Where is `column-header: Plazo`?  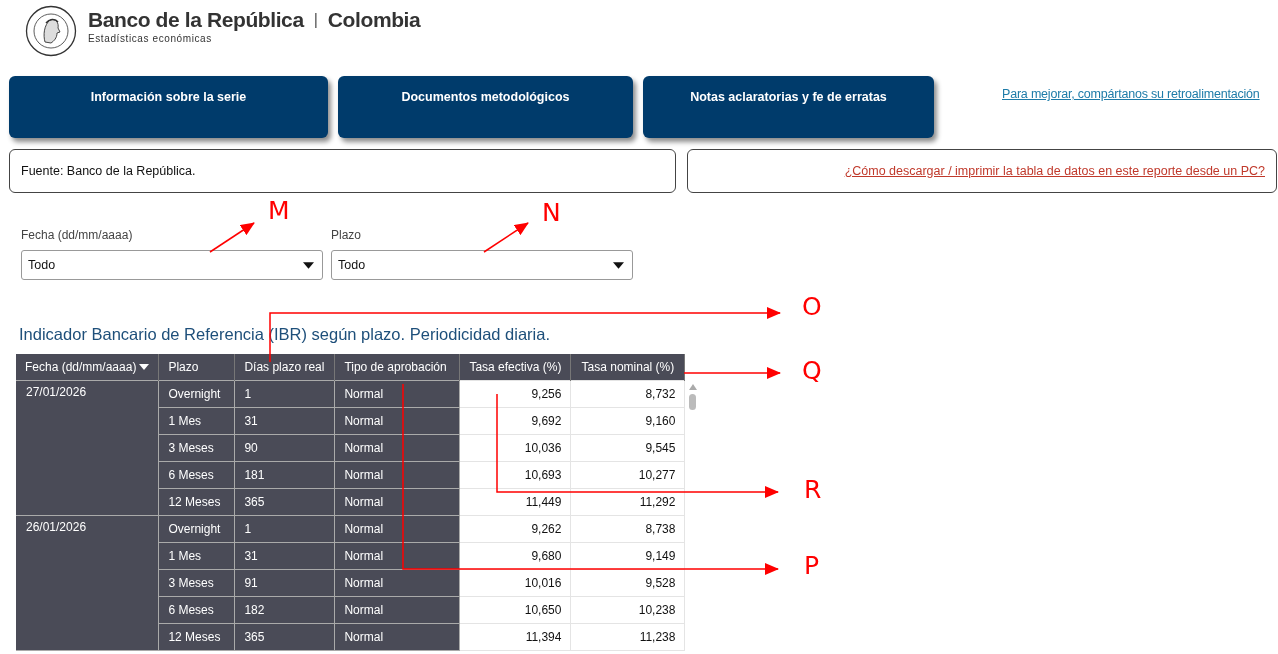
column-header: Plazo is located at coordinates (196, 367).